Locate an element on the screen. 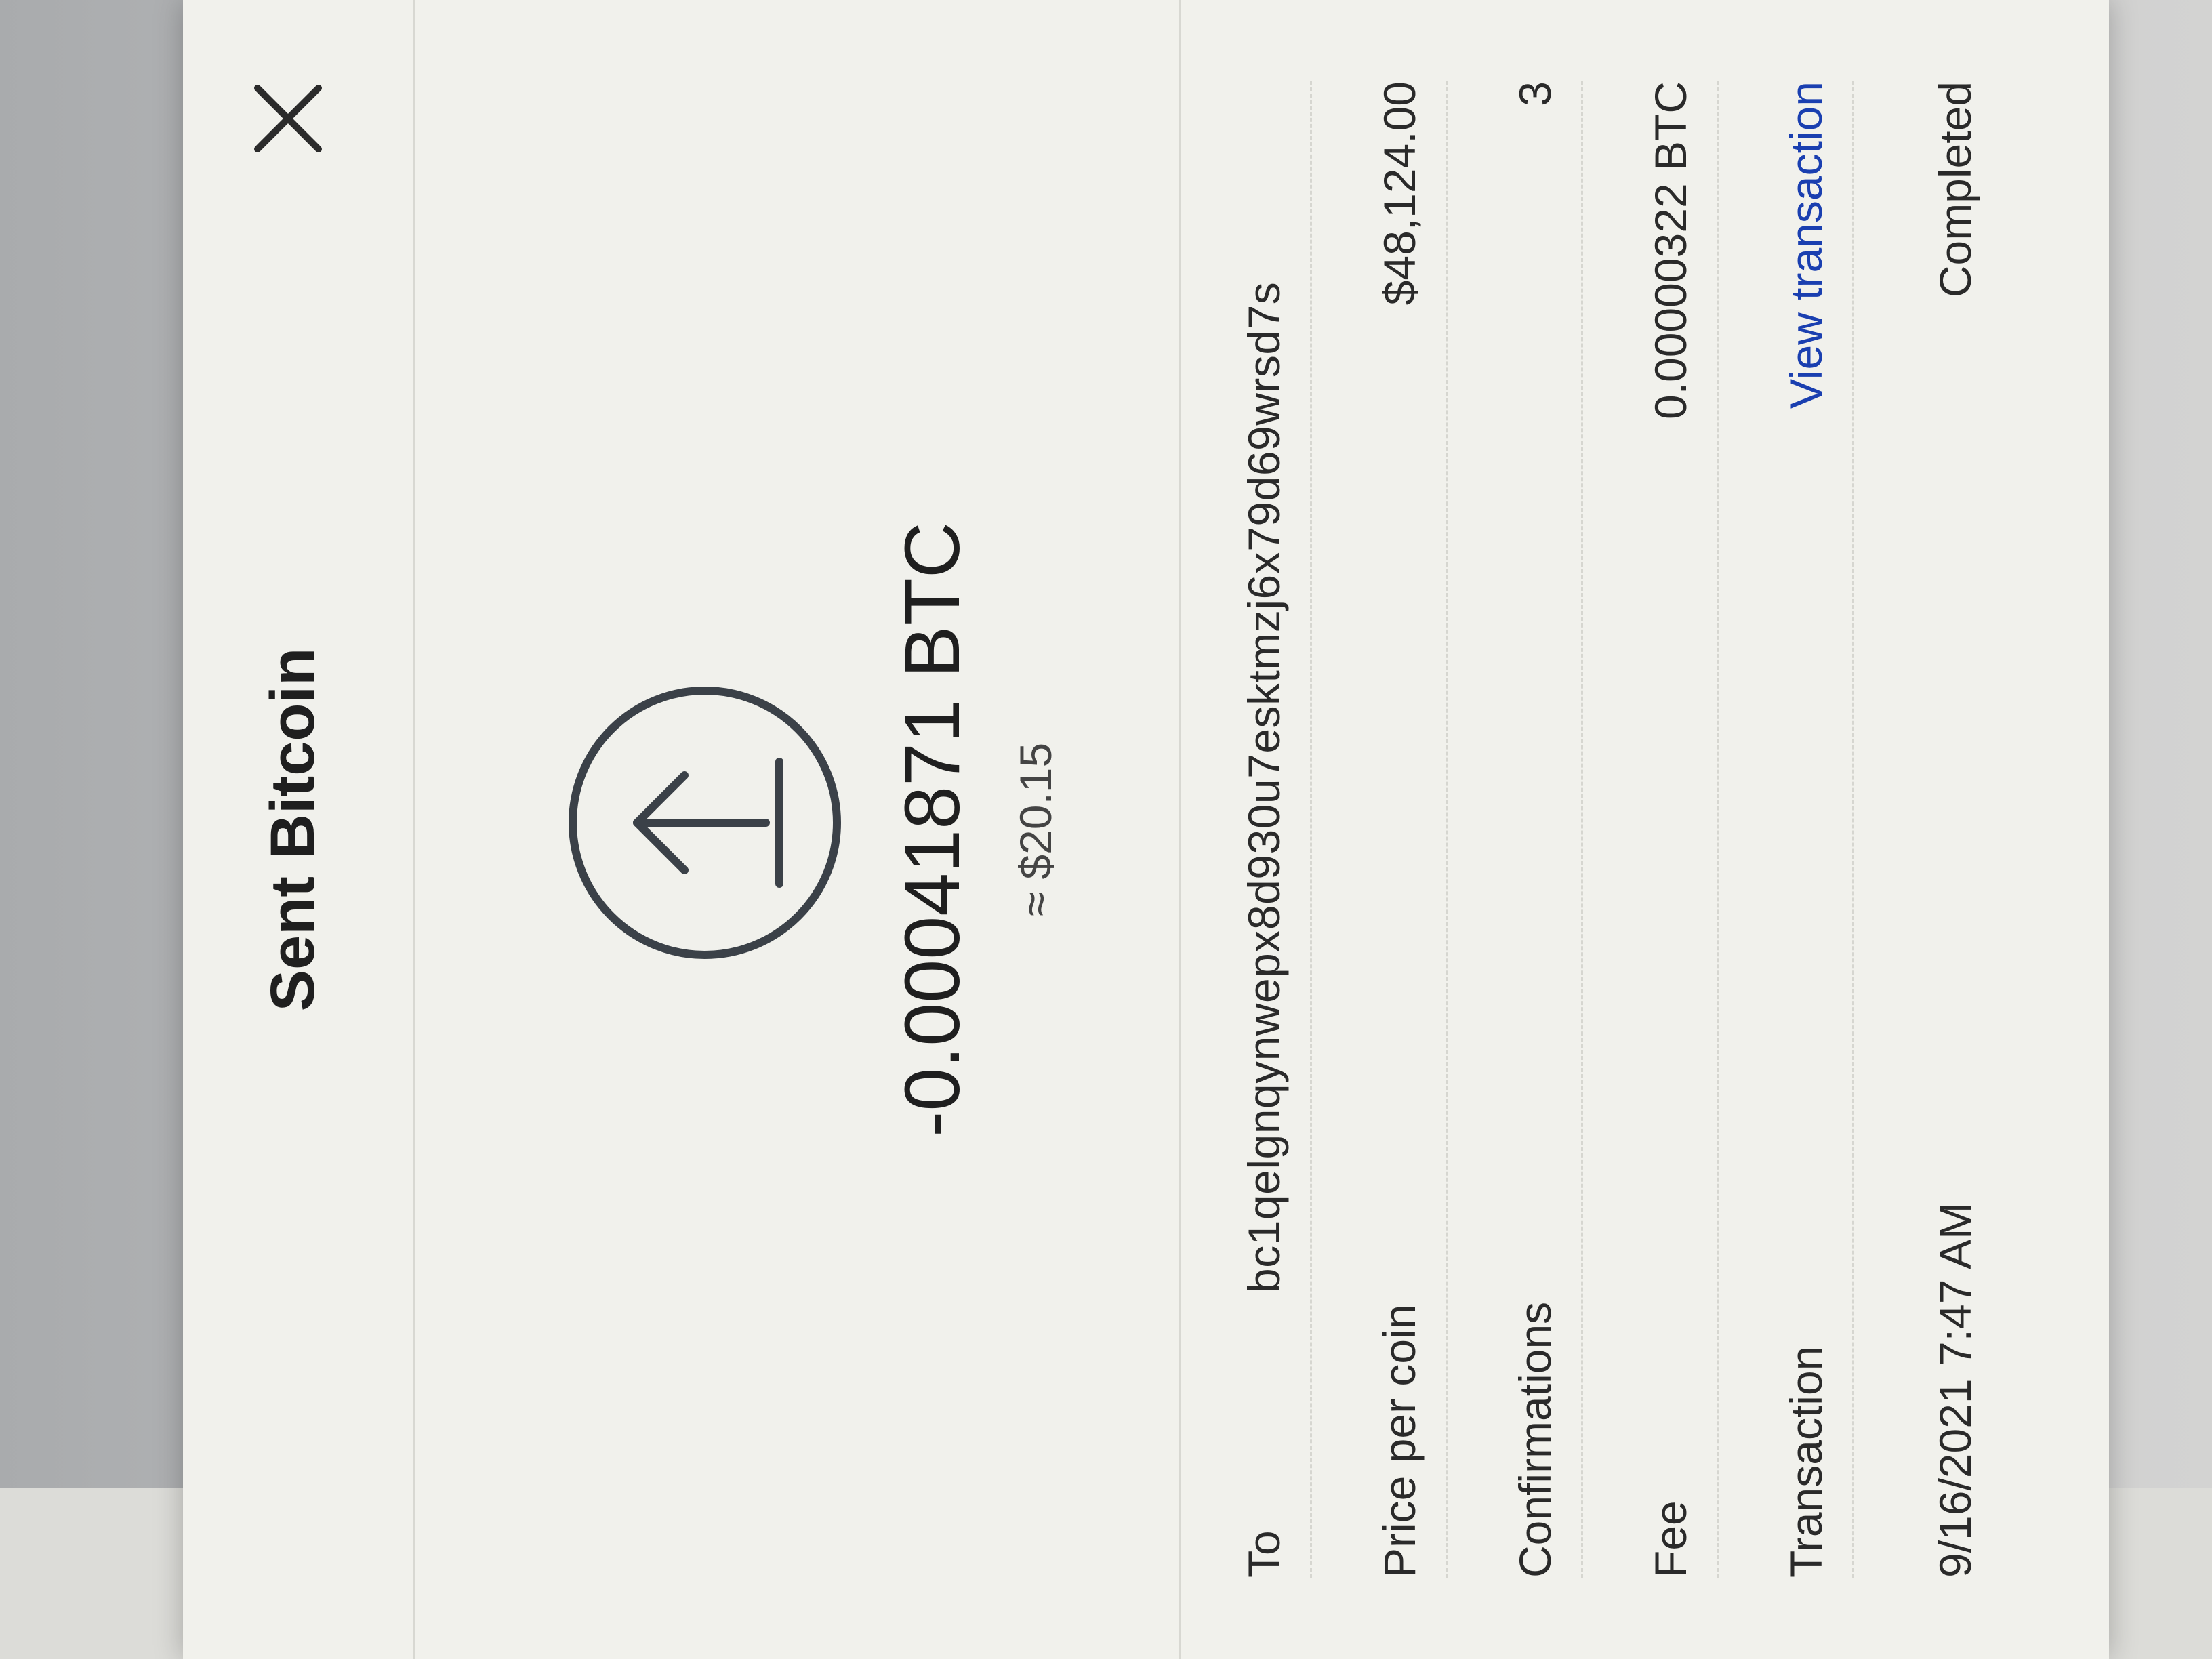 The image size is (2212, 1659). view-transaction-link: View transaction is located at coordinates (1806, 245).